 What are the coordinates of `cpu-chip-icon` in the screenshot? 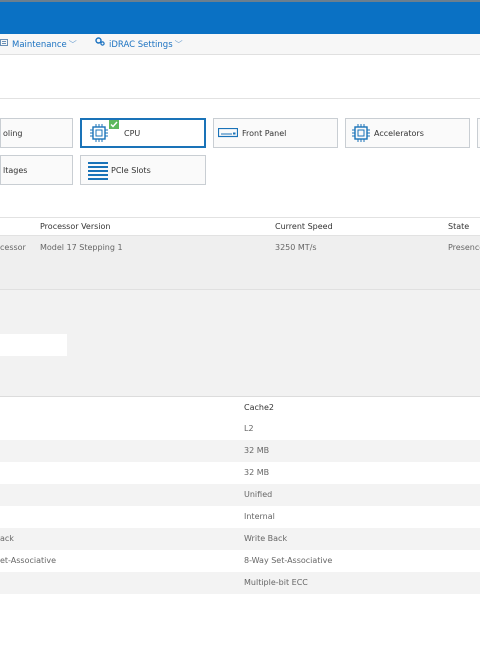 It's located at (99, 134).